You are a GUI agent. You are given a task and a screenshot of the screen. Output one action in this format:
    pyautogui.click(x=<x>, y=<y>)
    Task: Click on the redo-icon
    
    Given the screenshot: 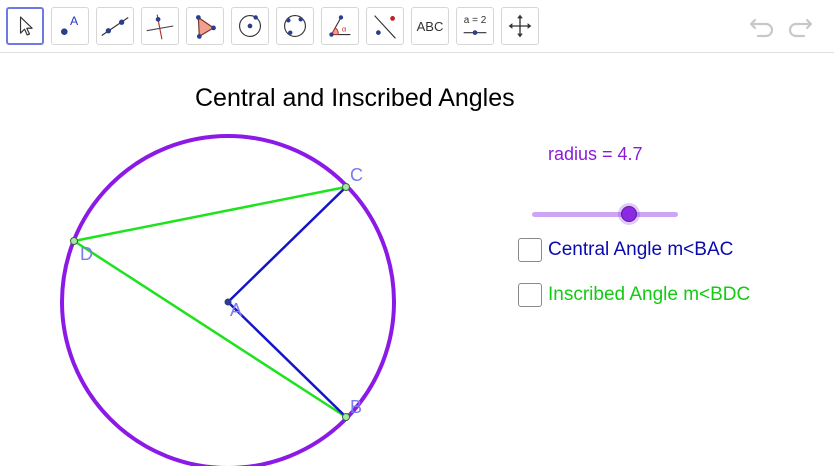 What is the action you would take?
    pyautogui.click(x=800, y=28)
    